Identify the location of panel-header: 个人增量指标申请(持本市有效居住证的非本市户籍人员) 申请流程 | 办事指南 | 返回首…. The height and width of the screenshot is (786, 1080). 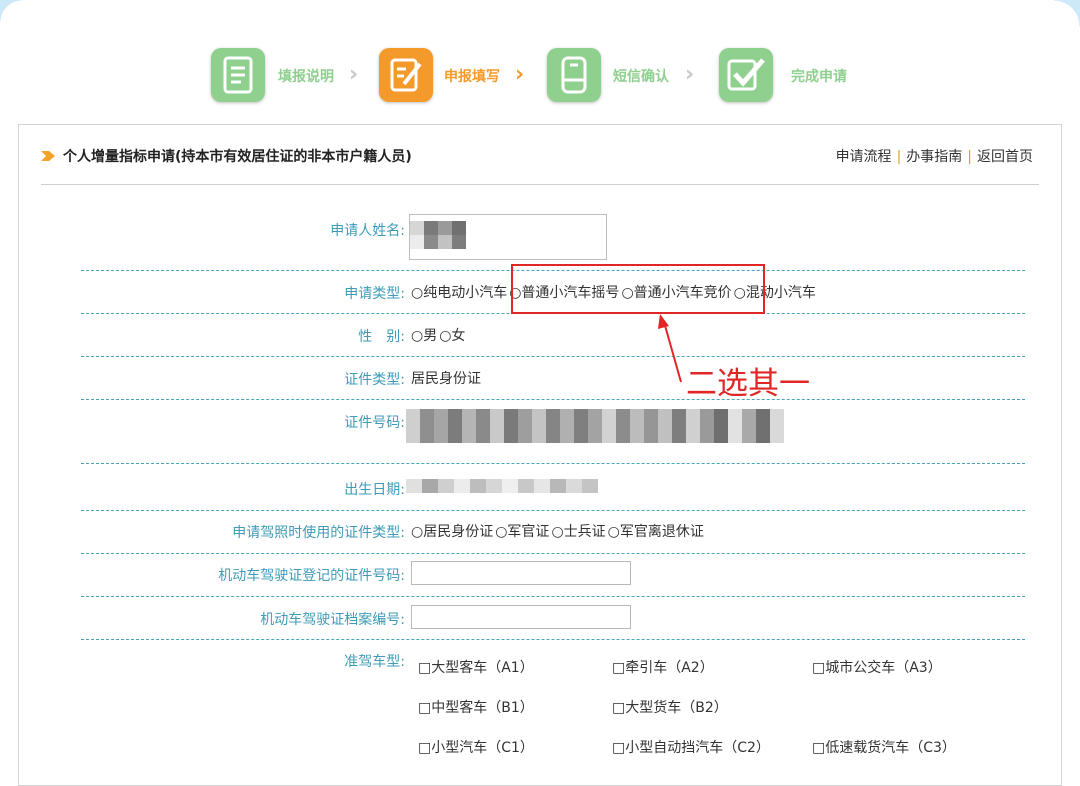
(540, 158).